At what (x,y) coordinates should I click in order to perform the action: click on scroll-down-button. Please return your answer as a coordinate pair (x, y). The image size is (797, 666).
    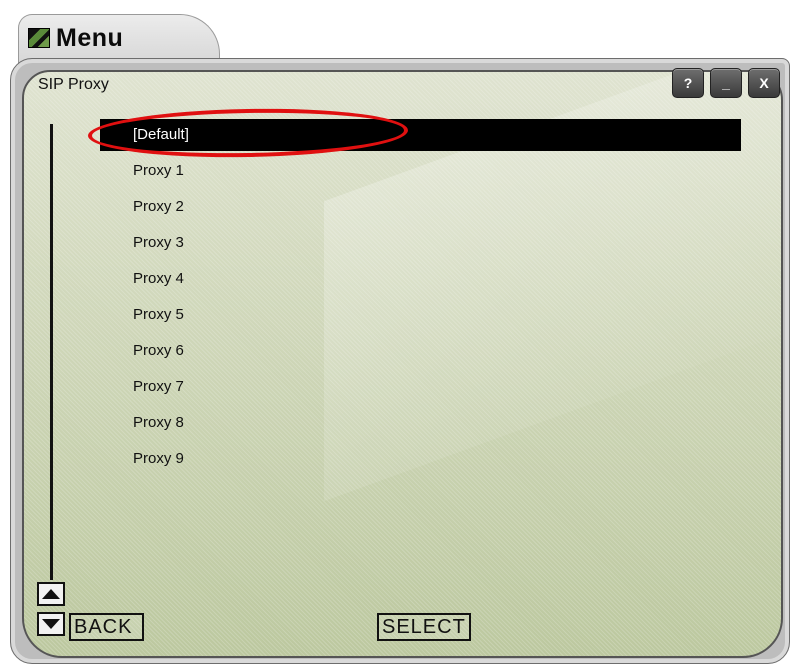
    Looking at the image, I should click on (51, 624).